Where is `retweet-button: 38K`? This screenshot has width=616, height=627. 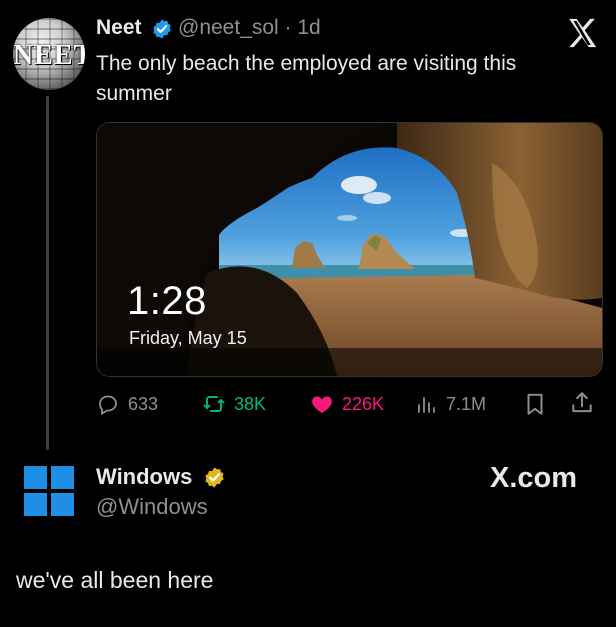 retweet-button: 38K is located at coordinates (234, 404).